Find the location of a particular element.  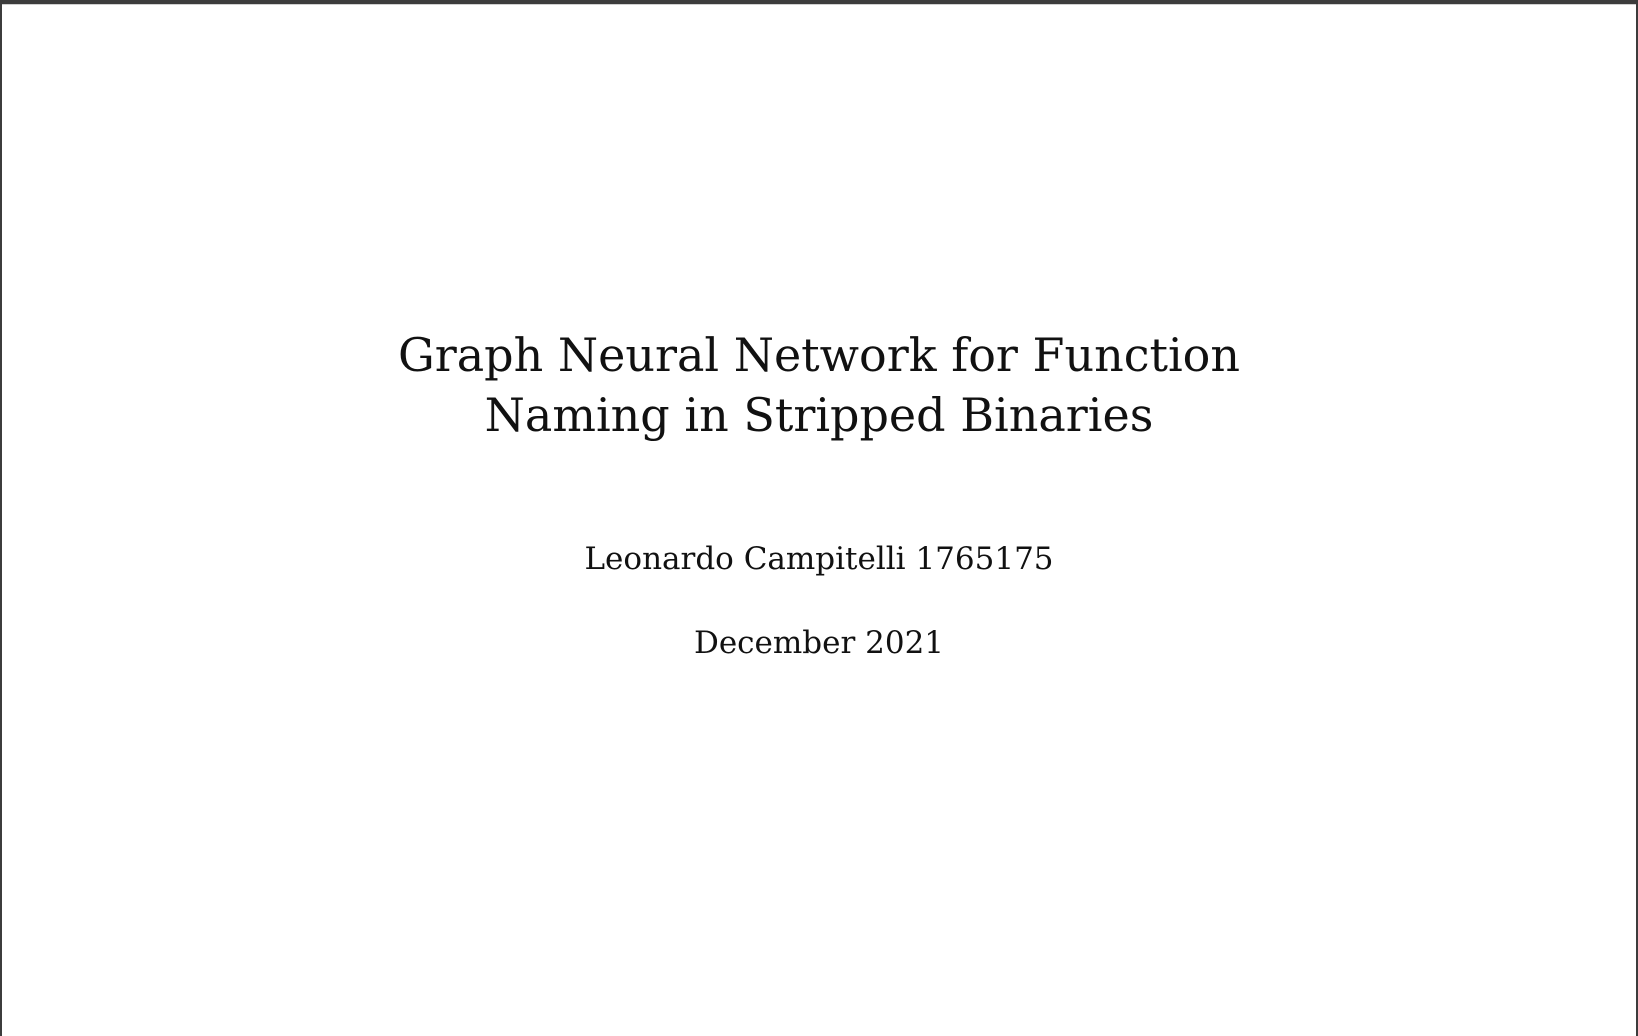

title-line-1: Graph Neural Network for Function is located at coordinates (819, 355).